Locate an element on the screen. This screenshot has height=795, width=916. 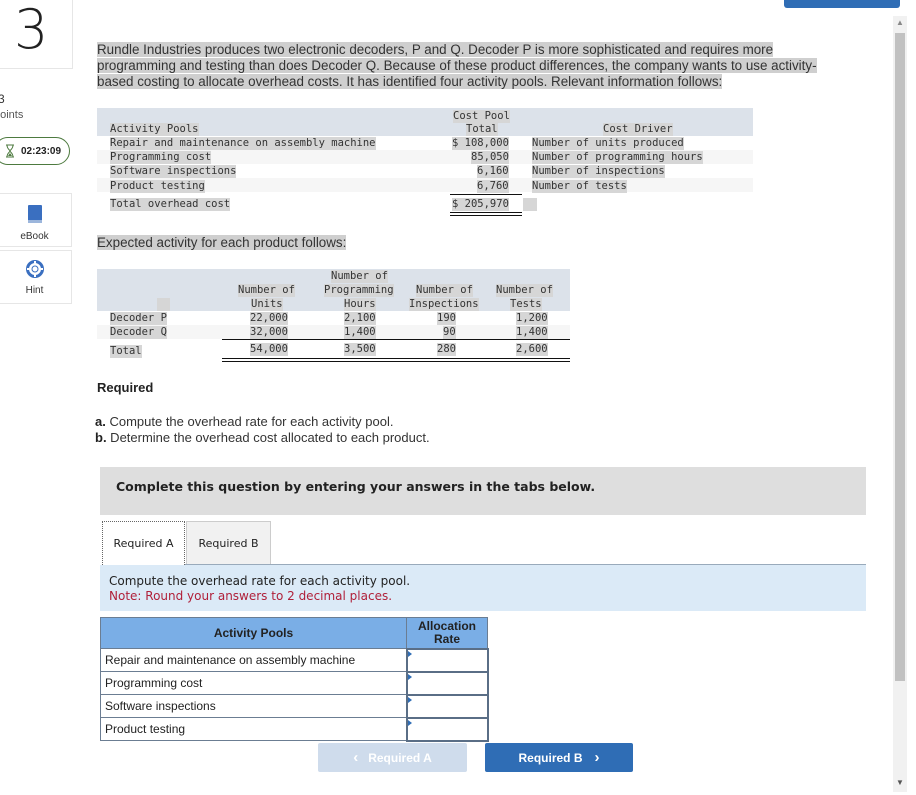
allocation-rate-input-repair is located at coordinates (447, 660).